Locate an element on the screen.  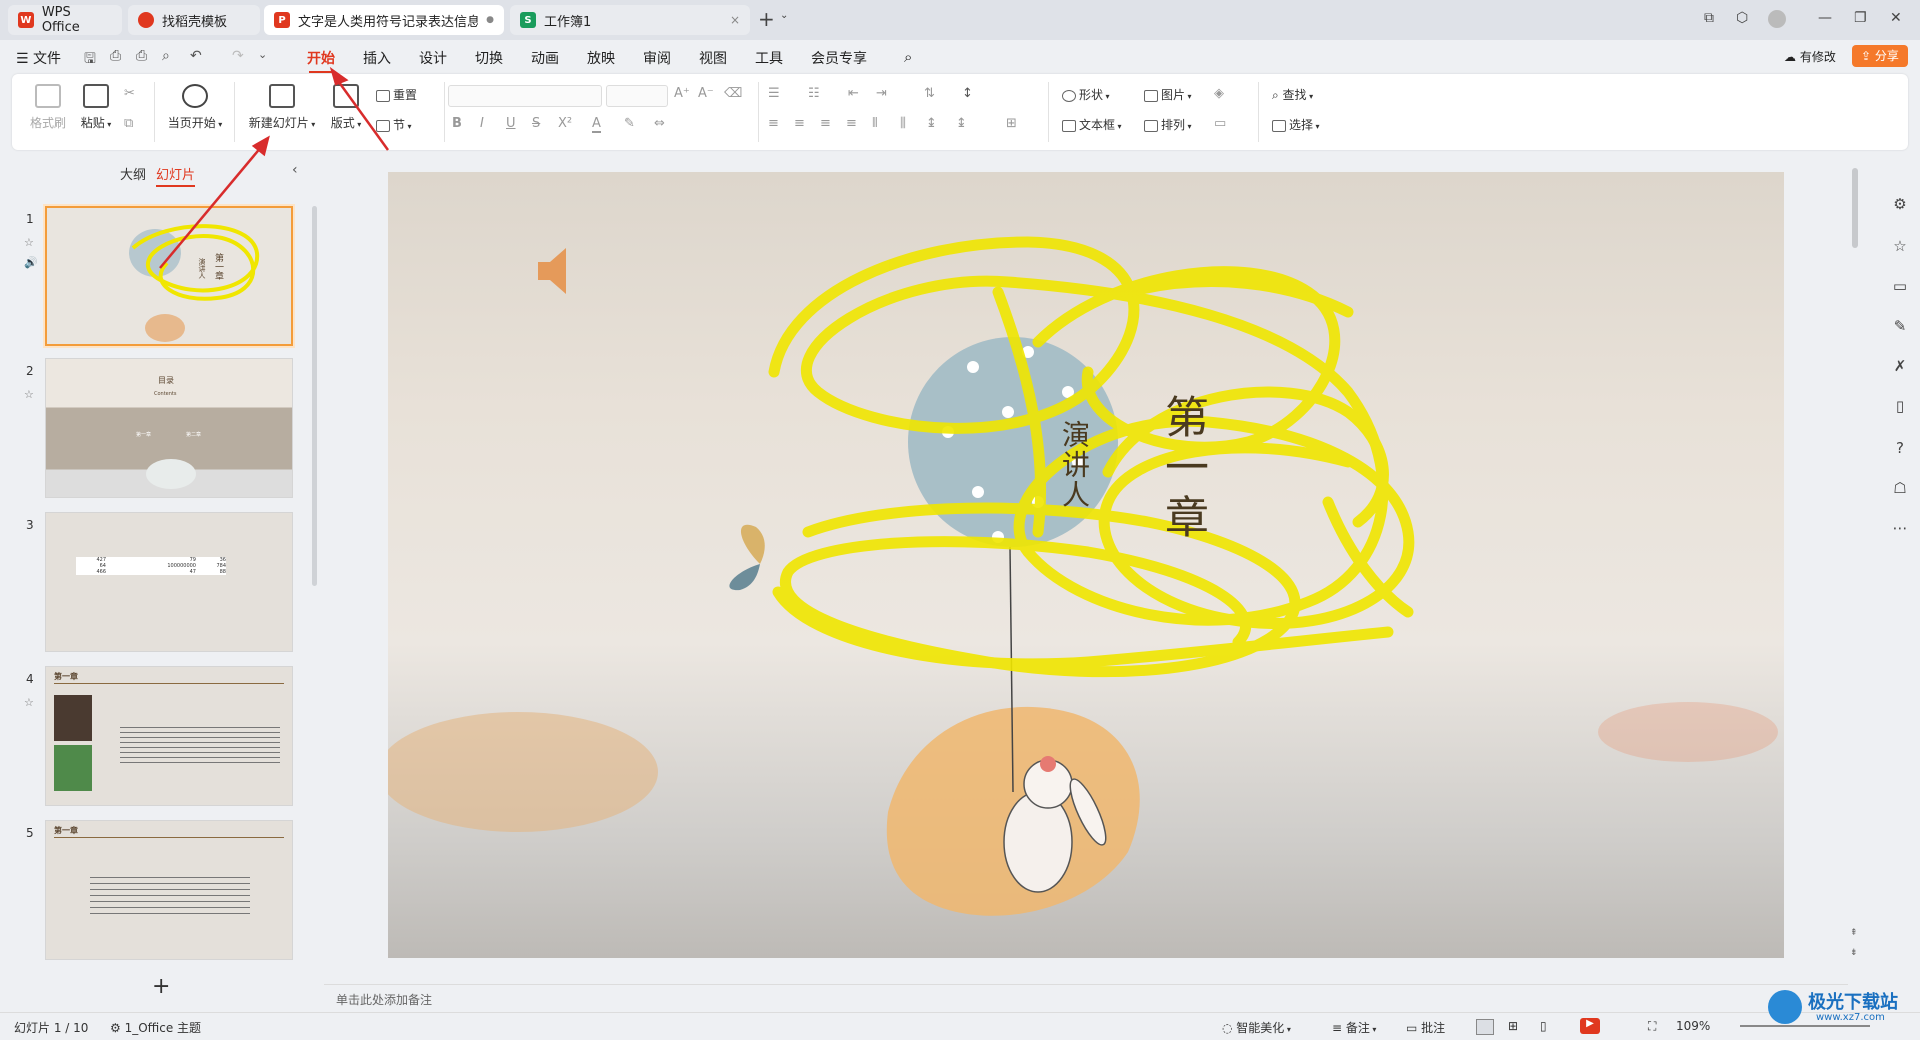
fit-window-icon: ⛶ is located at coordinates (1652, 1026).